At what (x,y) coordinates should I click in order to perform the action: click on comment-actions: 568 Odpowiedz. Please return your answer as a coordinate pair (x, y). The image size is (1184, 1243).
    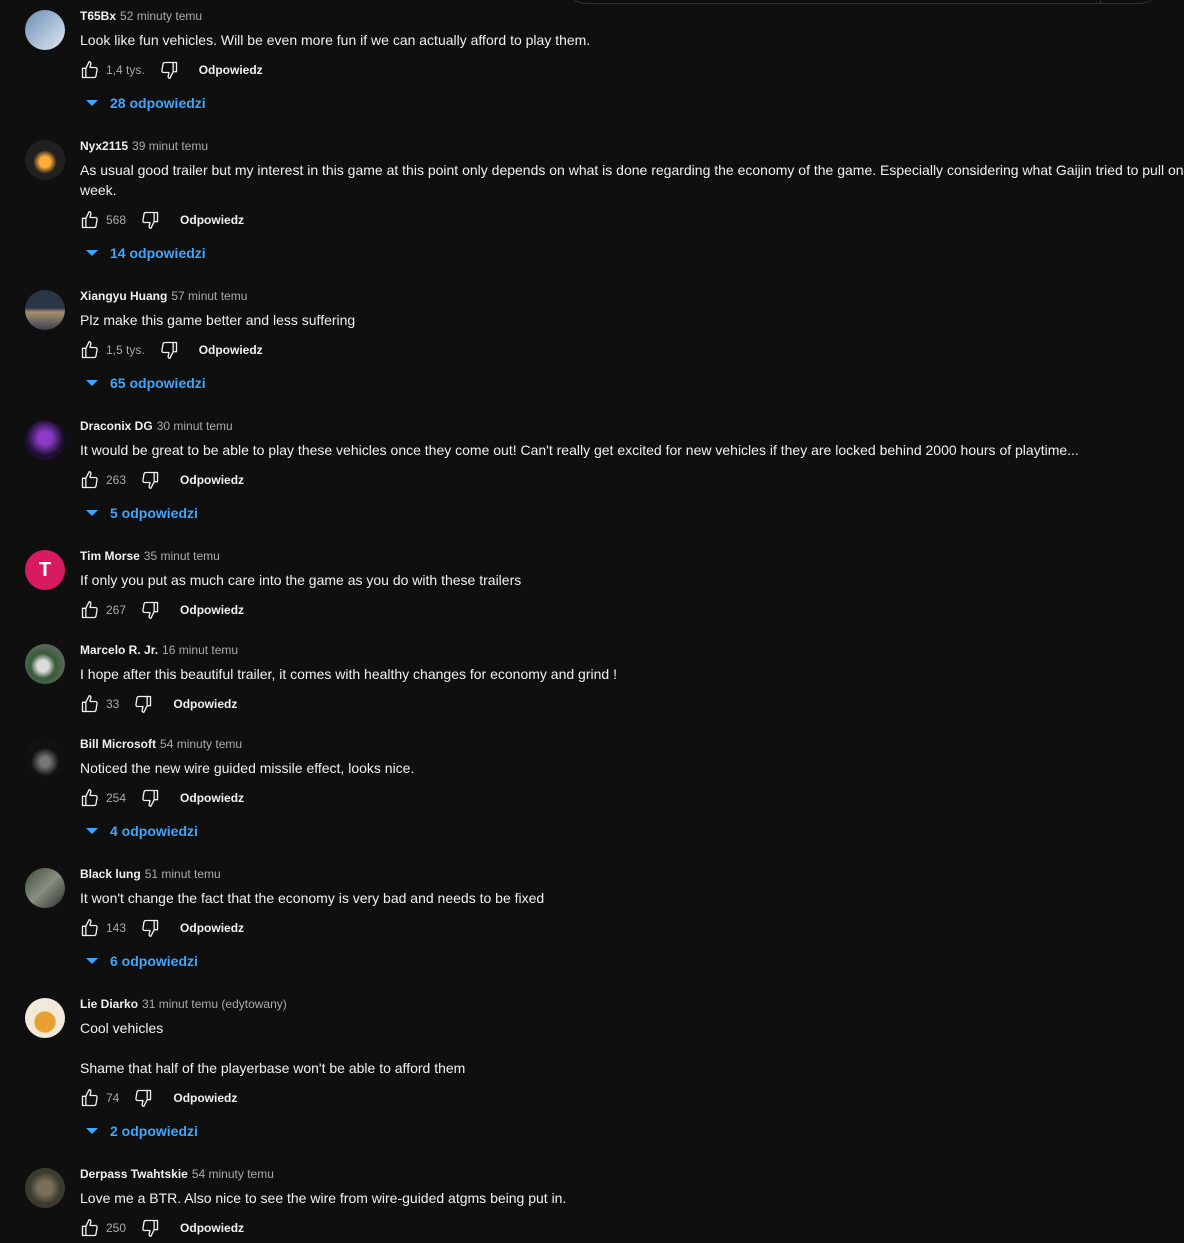
    Looking at the image, I should click on (162, 220).